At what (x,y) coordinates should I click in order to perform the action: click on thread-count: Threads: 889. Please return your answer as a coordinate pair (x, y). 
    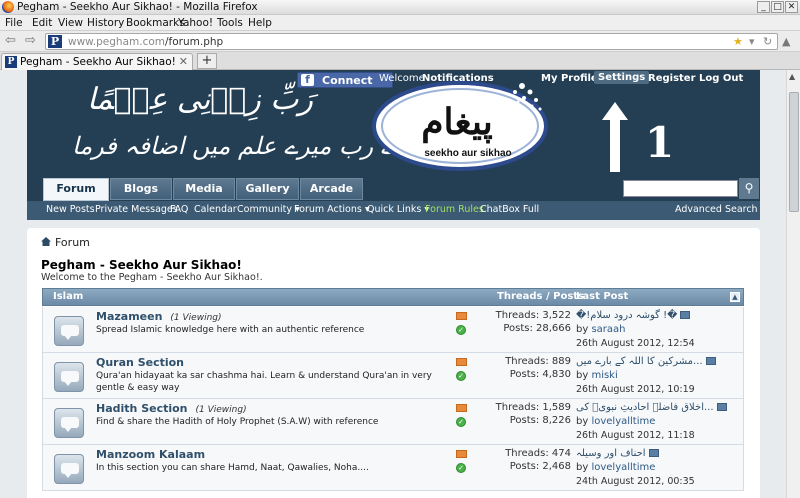
    Looking at the image, I should click on (538, 361).